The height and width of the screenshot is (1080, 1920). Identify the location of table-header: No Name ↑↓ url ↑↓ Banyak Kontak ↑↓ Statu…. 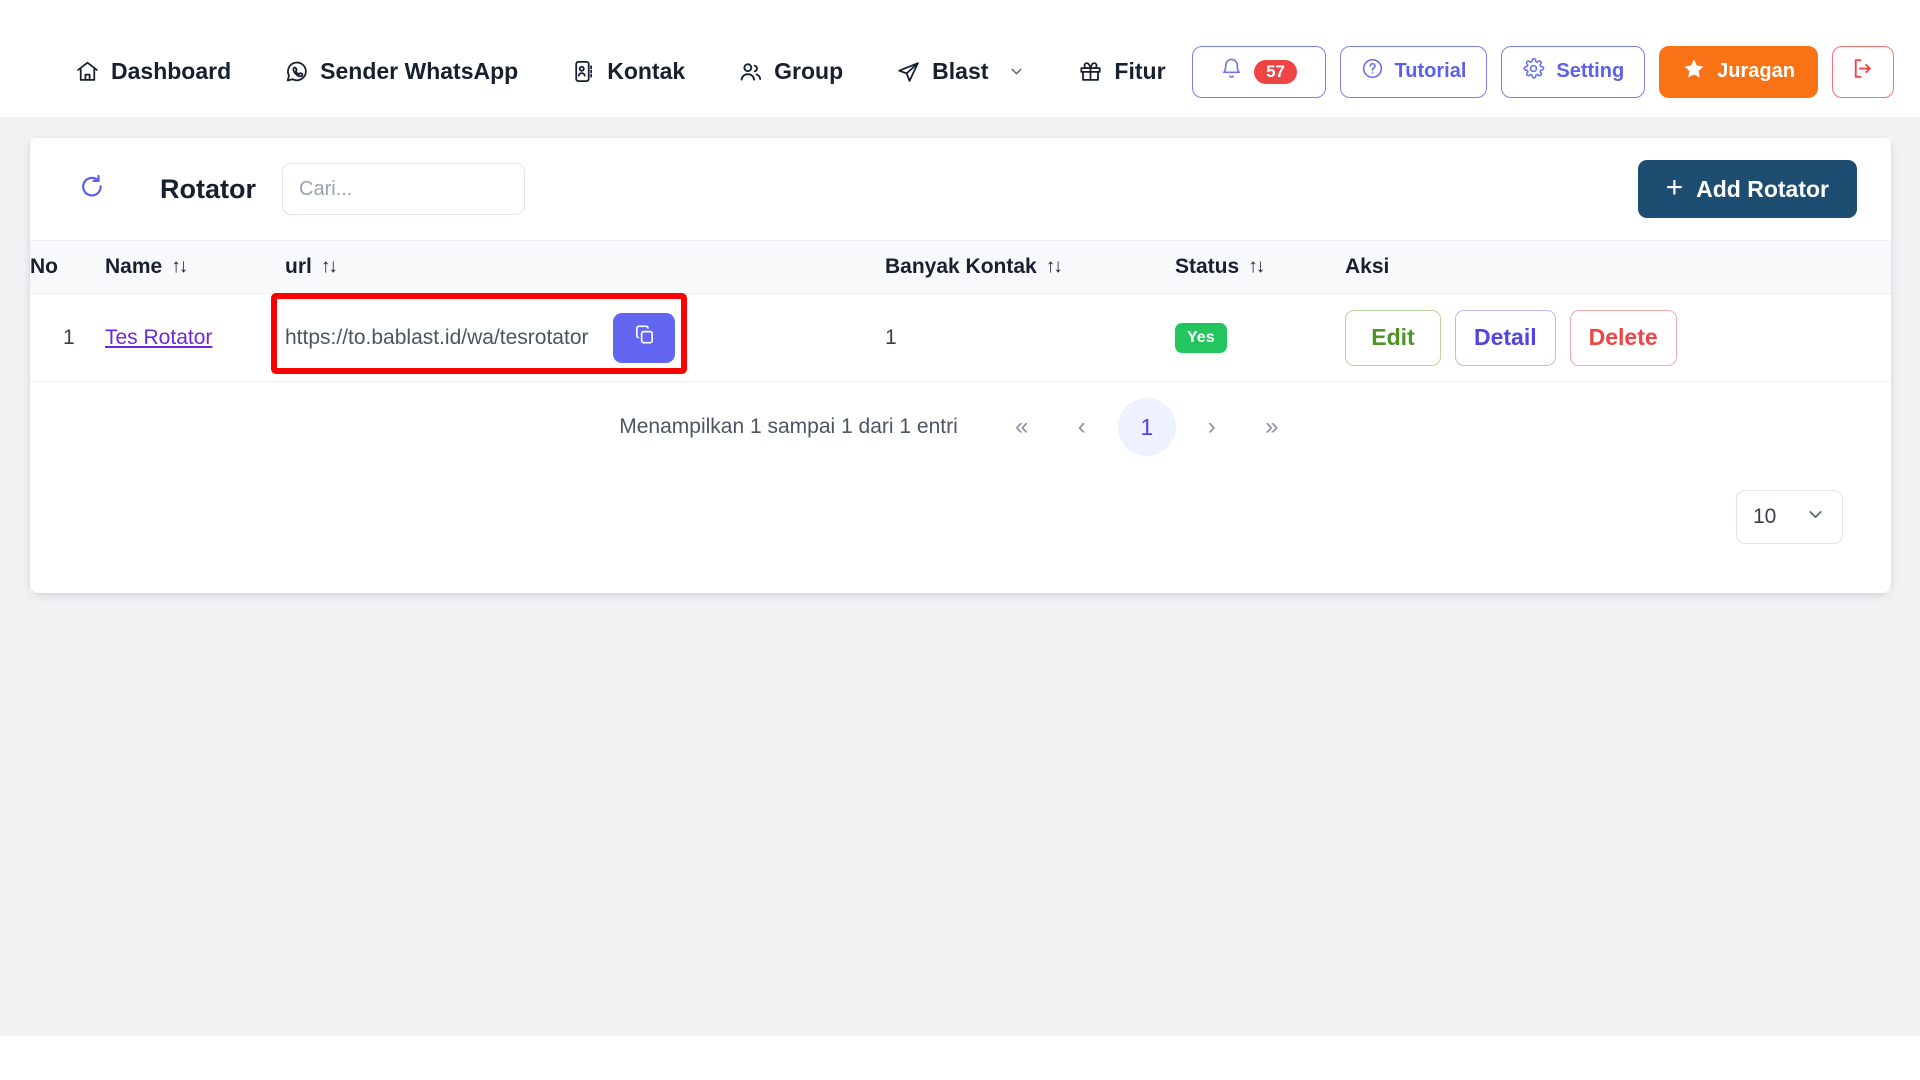
(960, 267).